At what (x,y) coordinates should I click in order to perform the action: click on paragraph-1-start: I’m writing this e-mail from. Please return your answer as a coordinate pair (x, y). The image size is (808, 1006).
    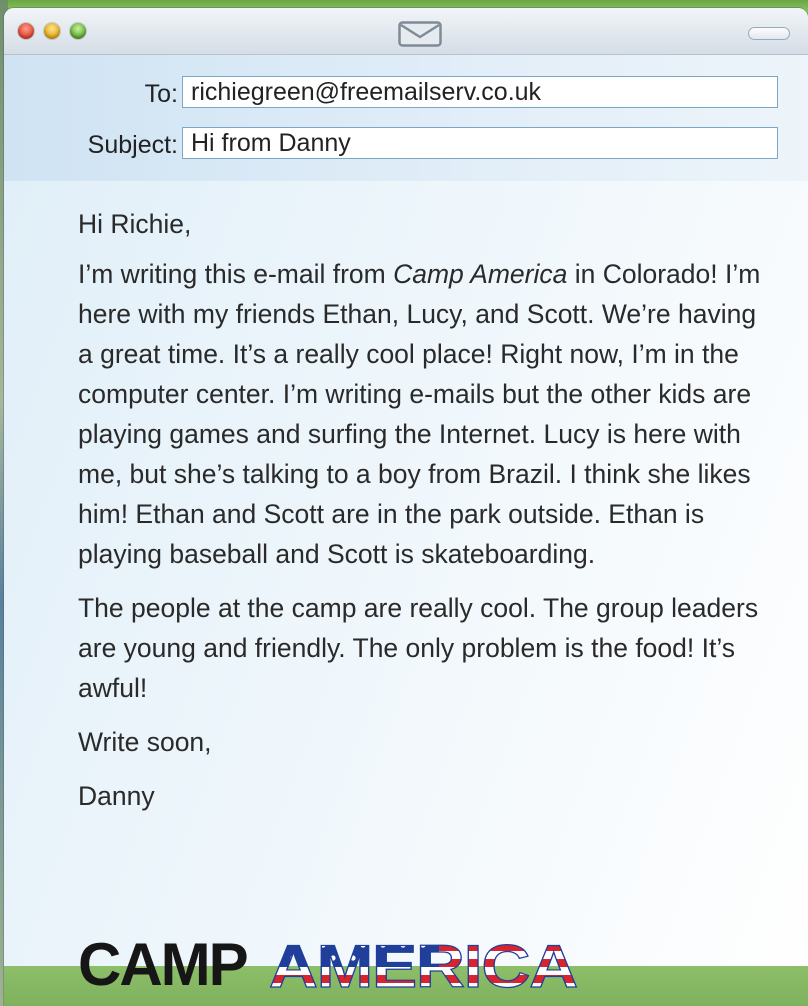
    Looking at the image, I should click on (236, 274).